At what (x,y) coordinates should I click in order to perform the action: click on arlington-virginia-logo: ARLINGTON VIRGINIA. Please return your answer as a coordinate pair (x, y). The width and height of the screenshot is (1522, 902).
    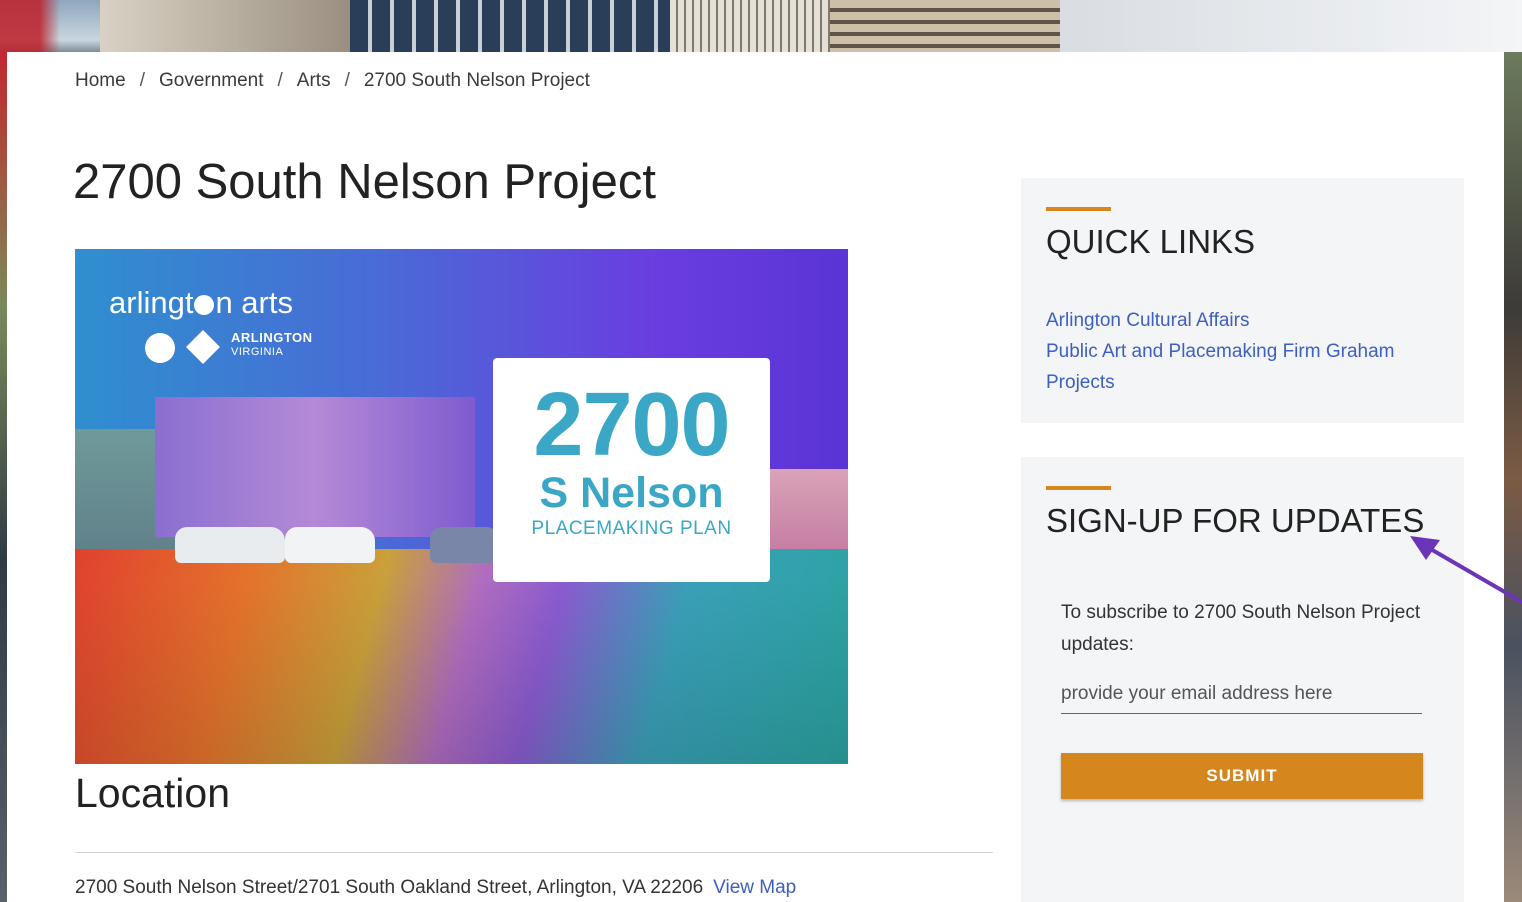
    Looking at the image, I should click on (272, 345).